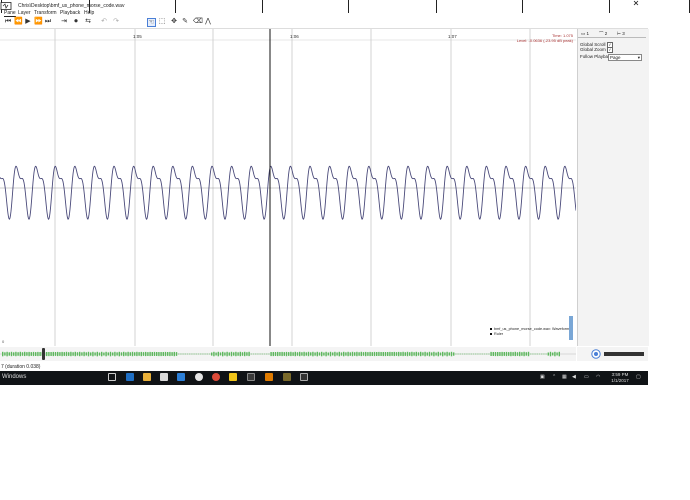 Image resolution: width=690 pixels, height=500 pixels. Describe the element at coordinates (583, 33) in the screenshot. I see `layers-icon: ▭` at that location.